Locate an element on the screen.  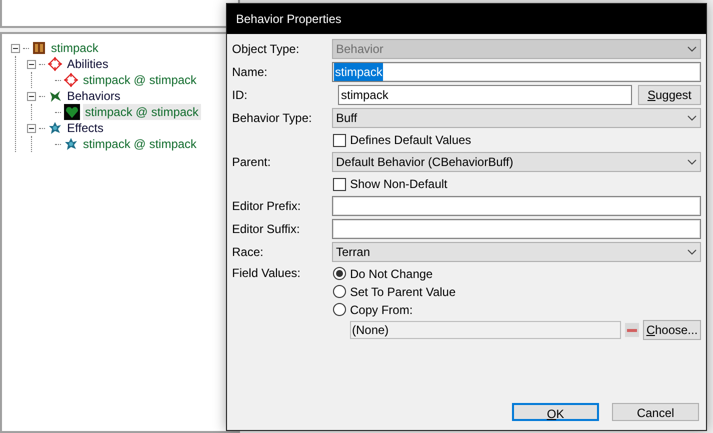
checkbox-label: Show Non-Default is located at coordinates (399, 184).